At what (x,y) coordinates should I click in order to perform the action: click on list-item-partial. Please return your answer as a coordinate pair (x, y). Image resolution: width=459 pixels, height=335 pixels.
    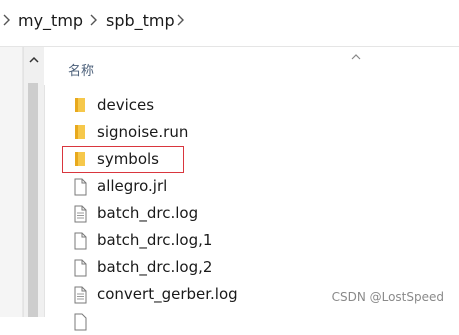
    Looking at the image, I should click on (251, 321).